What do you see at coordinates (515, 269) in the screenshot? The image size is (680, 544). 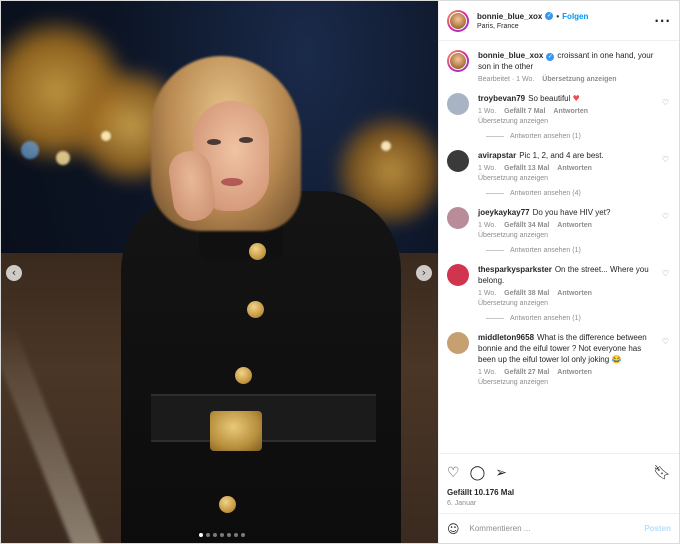 I see `comment-username: thesparkysparkster` at bounding box center [515, 269].